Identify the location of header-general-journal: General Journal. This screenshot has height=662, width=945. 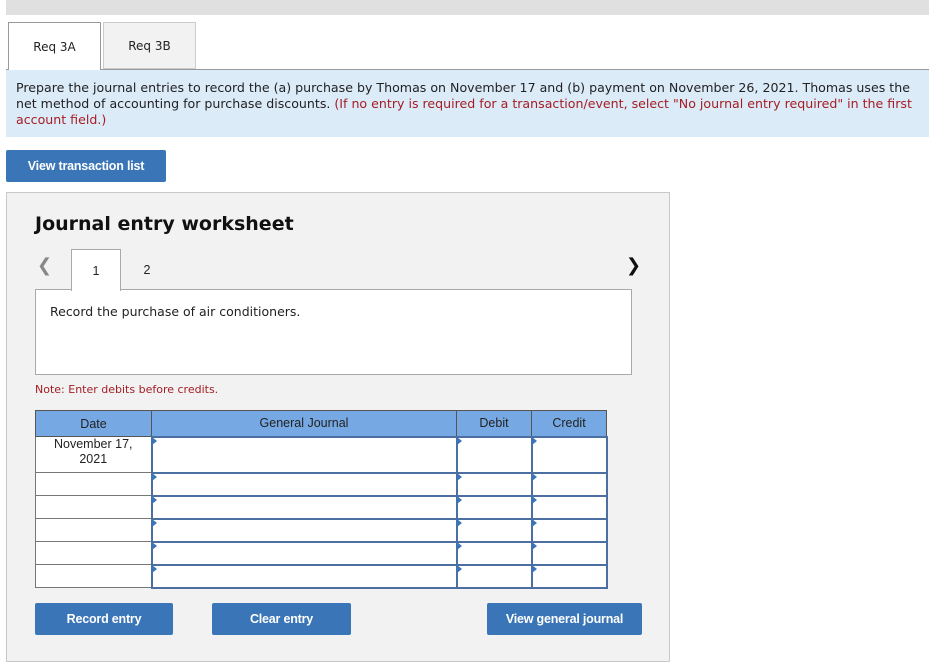
(304, 423).